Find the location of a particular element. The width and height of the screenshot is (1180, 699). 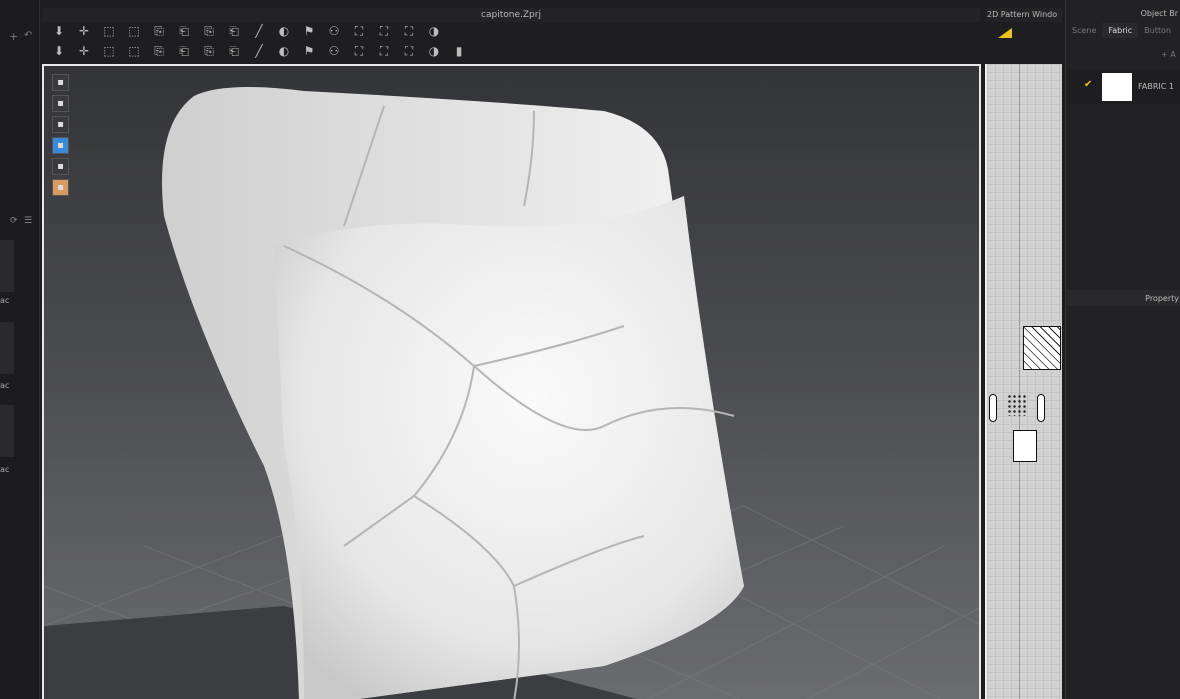

transform-pattern-icon: ✛ is located at coordinates (84, 31).